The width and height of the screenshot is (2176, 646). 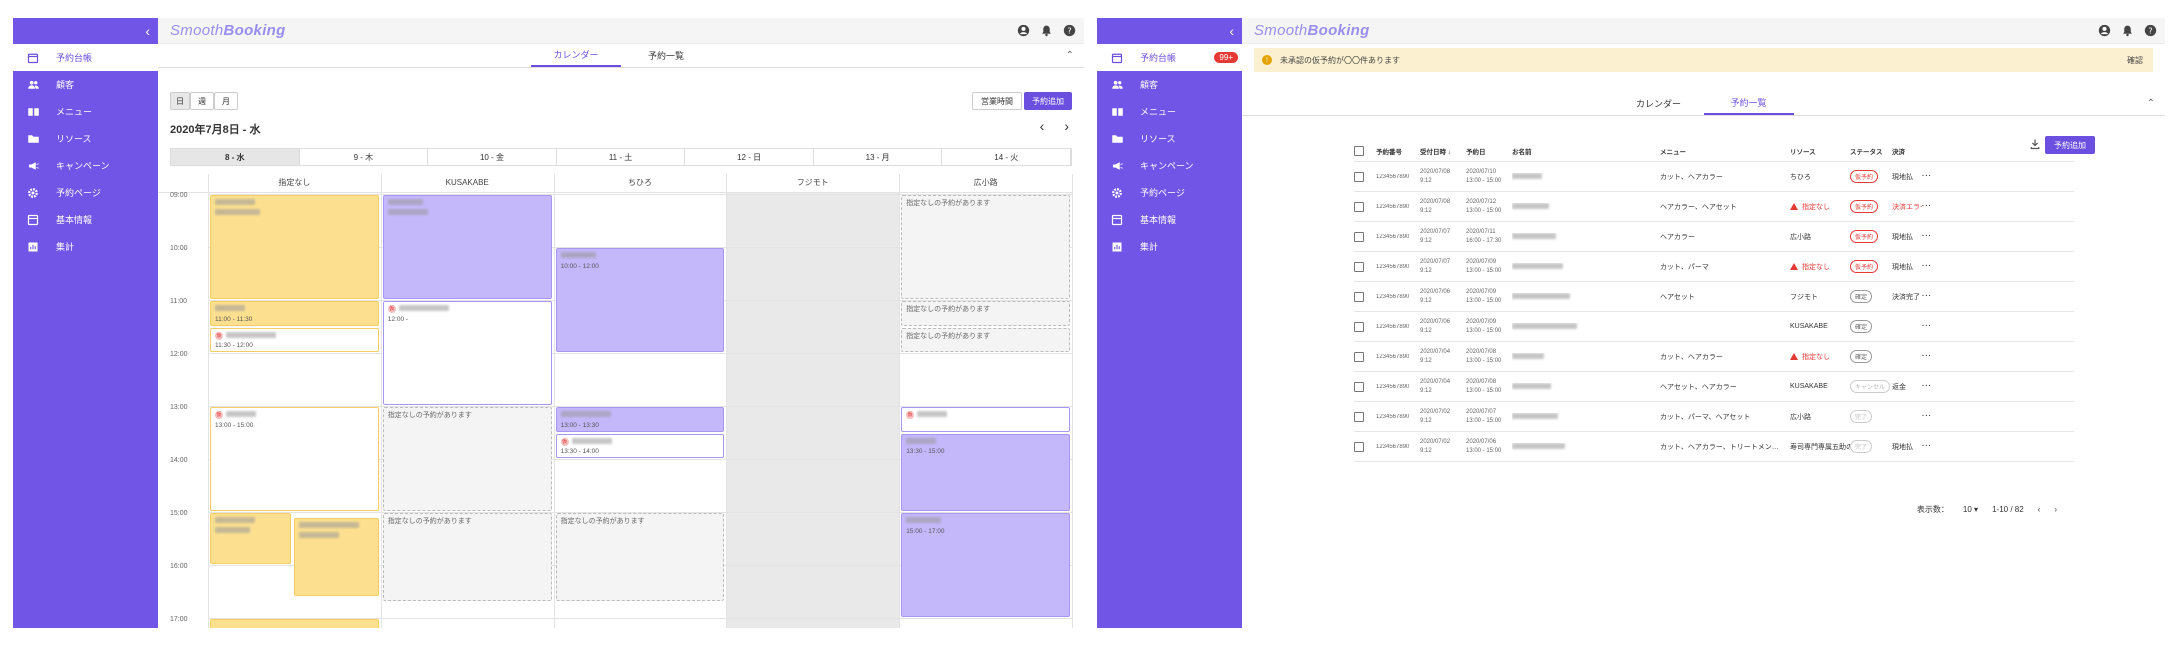 What do you see at coordinates (294, 339) in the screenshot?
I see `booking-event: 仮 11:30 - 12:00` at bounding box center [294, 339].